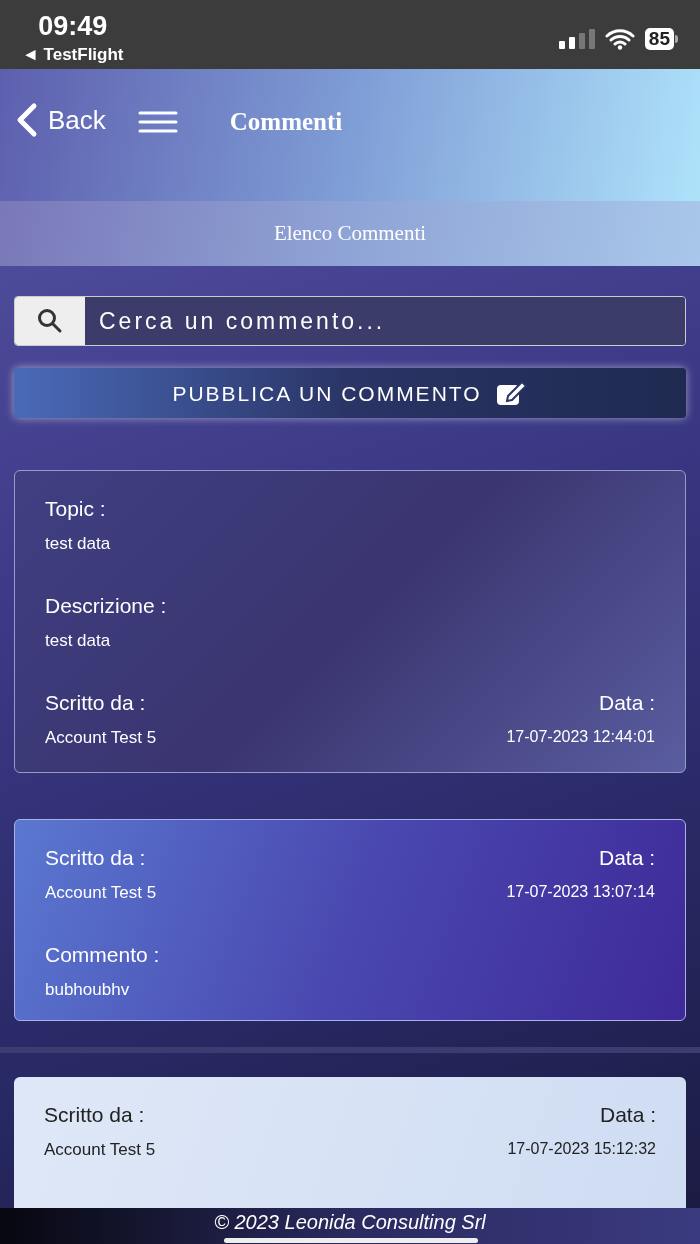 The image size is (700, 1244). I want to click on wifi-icon, so click(619, 39).